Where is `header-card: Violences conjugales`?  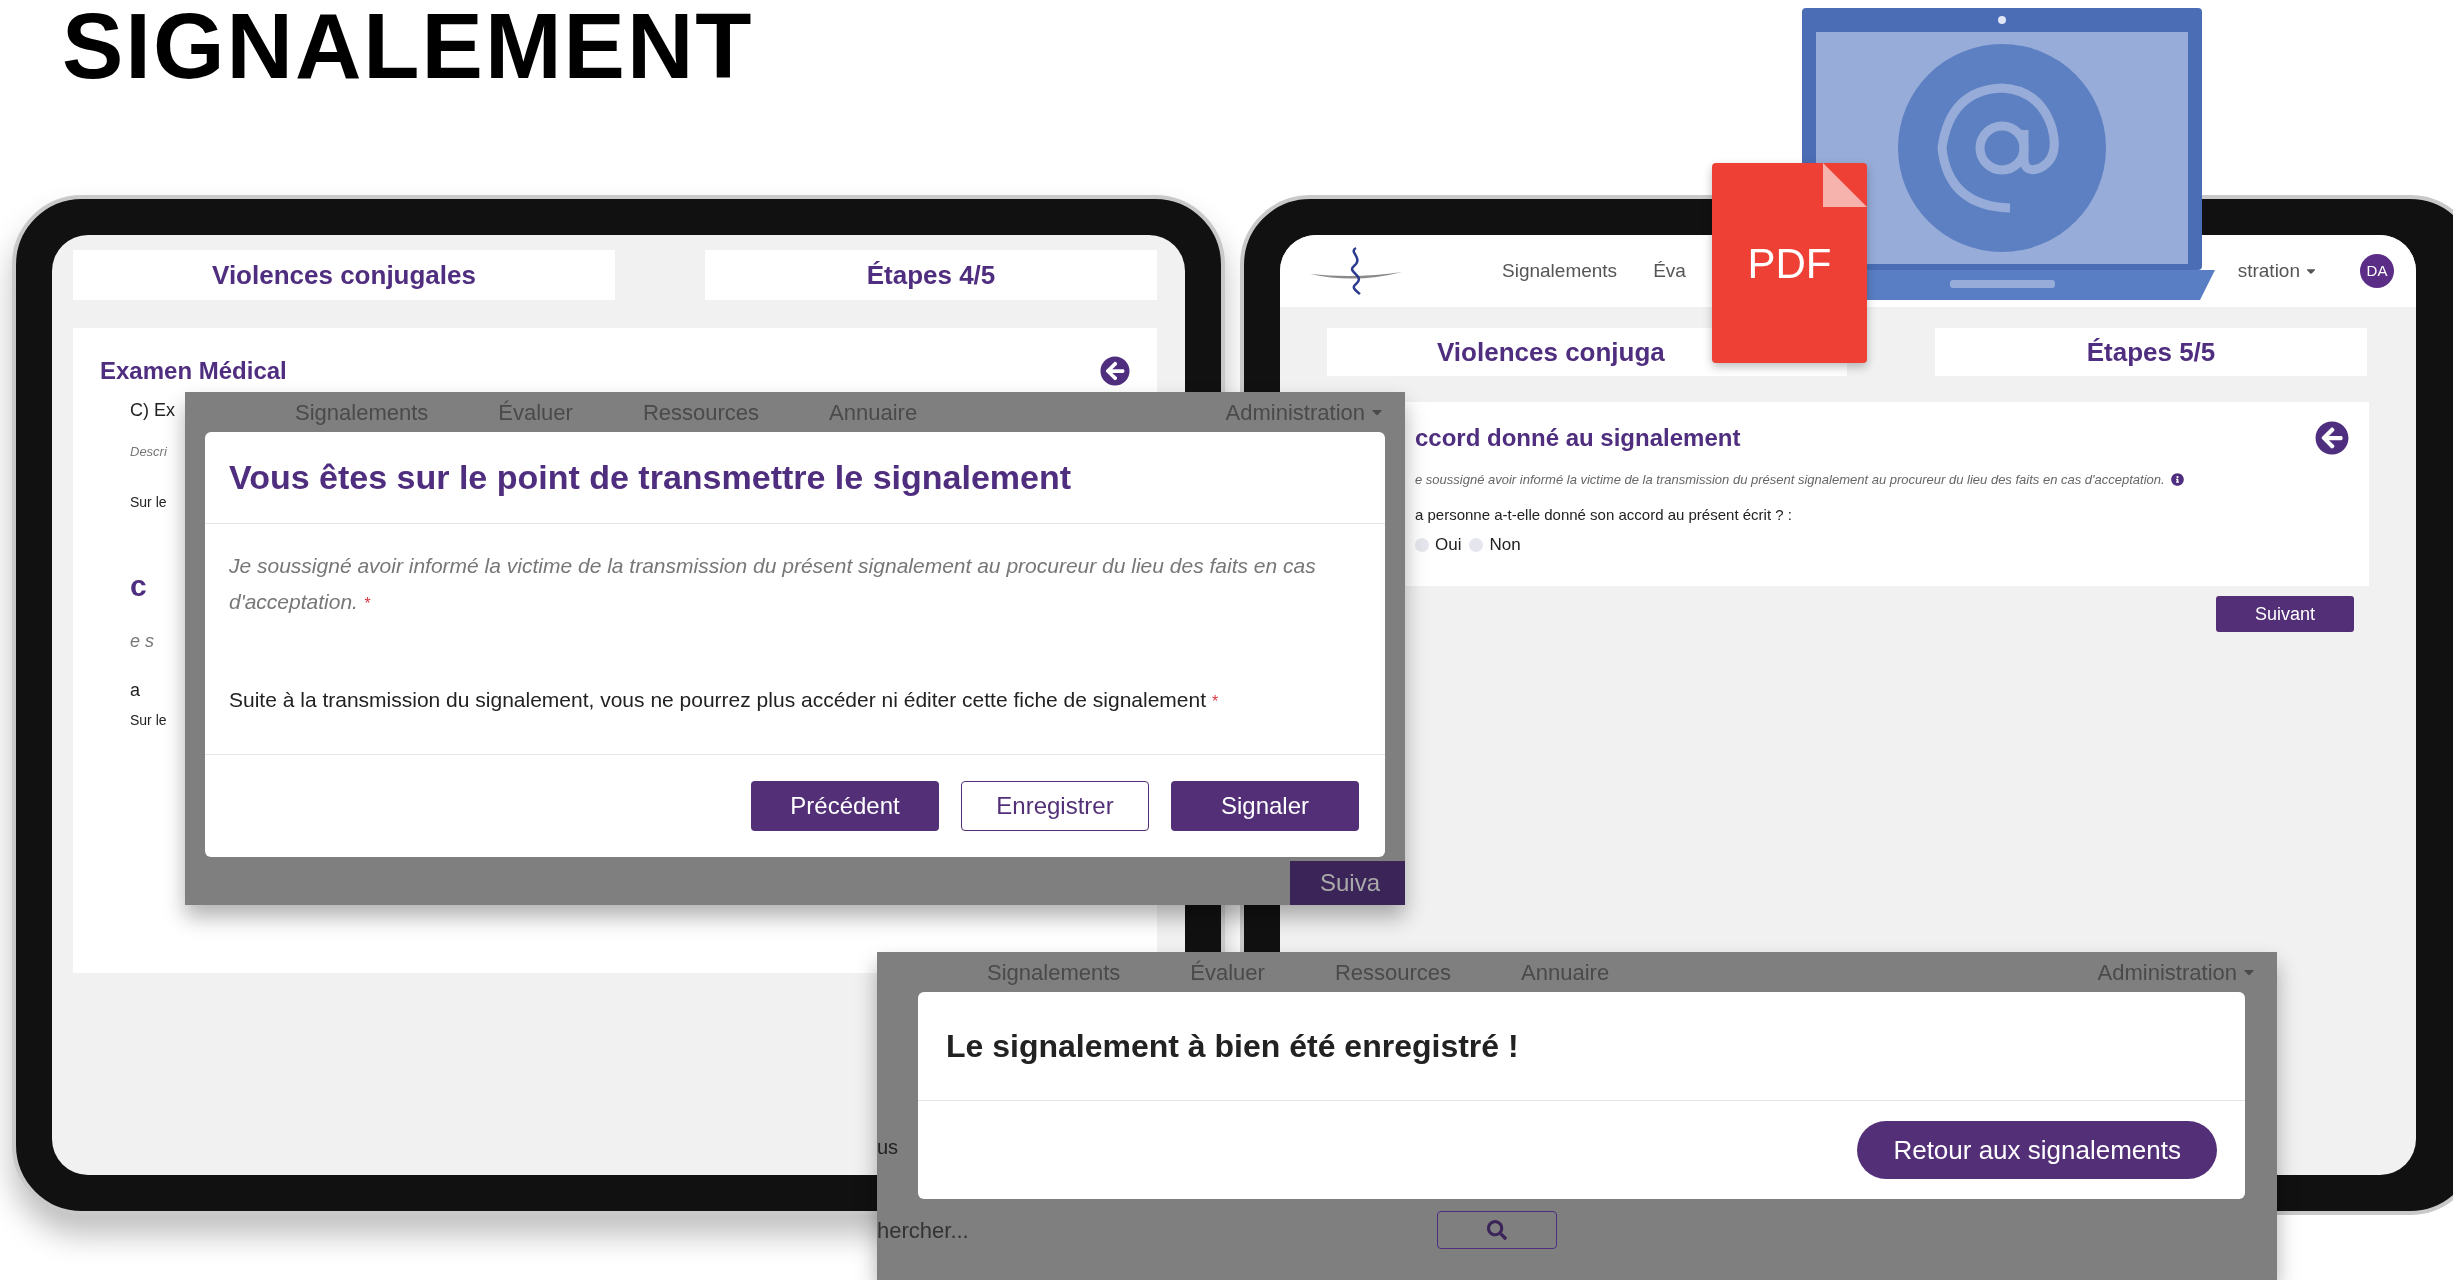
header-card: Violences conjugales is located at coordinates (344, 275).